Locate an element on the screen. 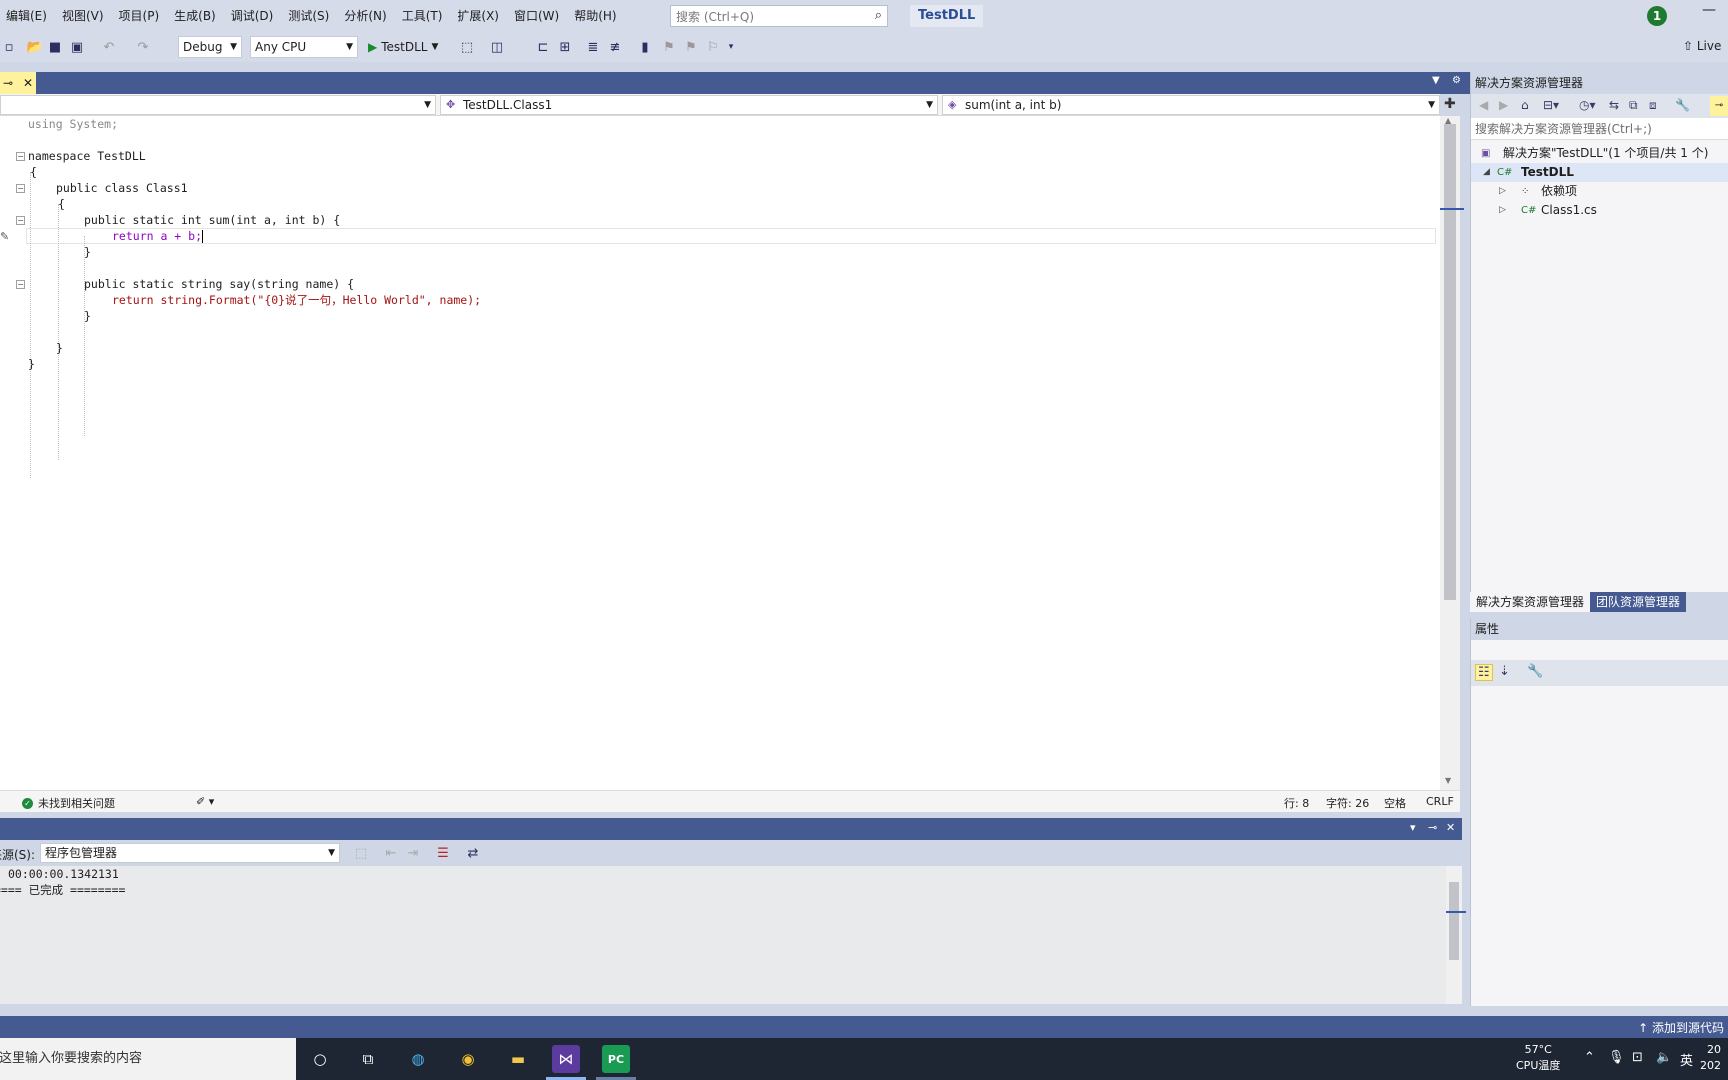 The image size is (1728, 1080). expanded-icon: ◢ is located at coordinates (1486, 172).